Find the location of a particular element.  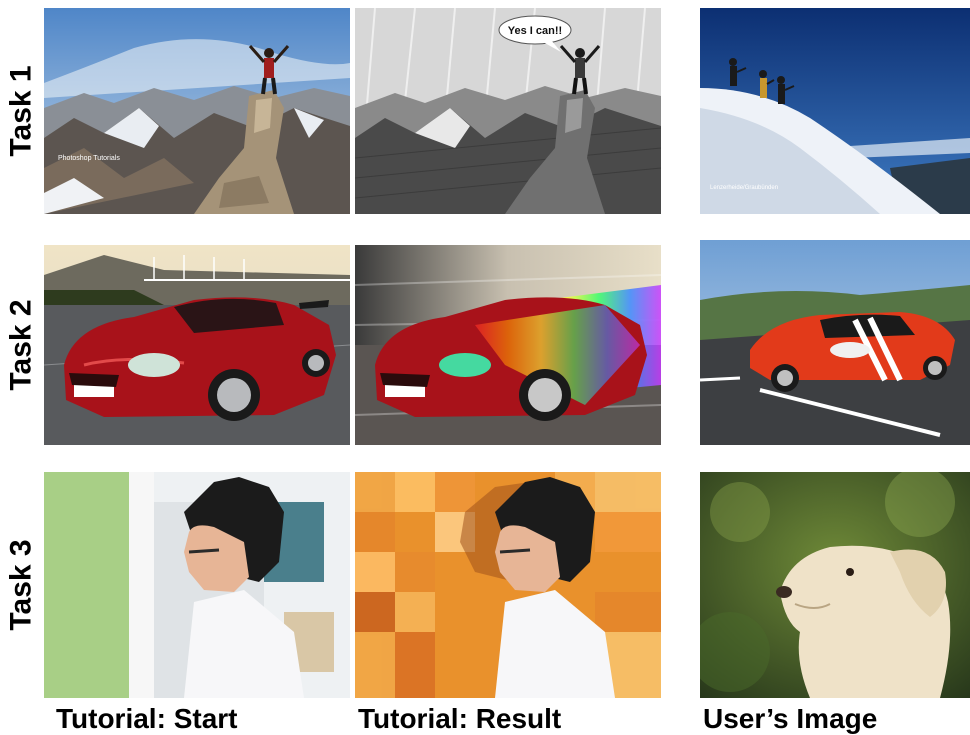

red-sports-car-photo is located at coordinates (197, 345).